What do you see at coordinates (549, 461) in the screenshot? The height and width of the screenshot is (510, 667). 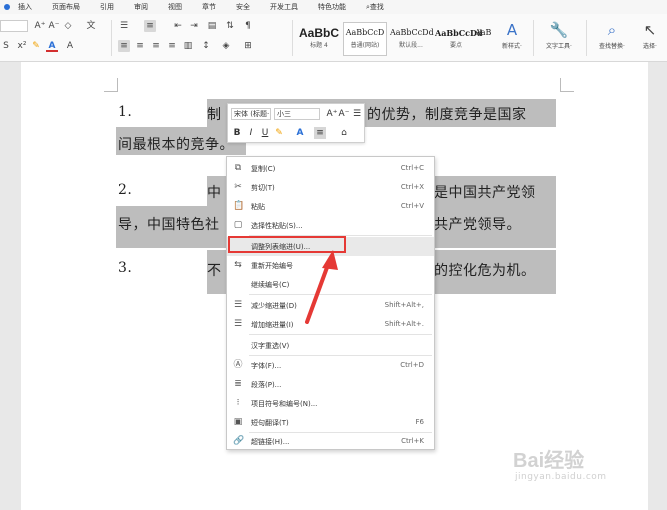 I see `watermark-logo-text: Bai经验` at bounding box center [549, 461].